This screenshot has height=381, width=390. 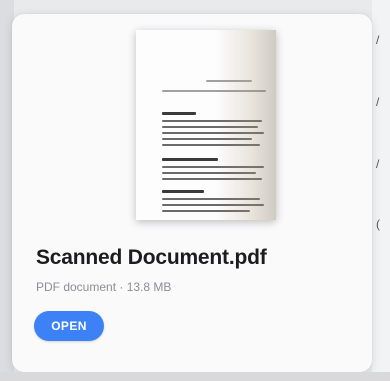 What do you see at coordinates (378, 224) in the screenshot?
I see `background-text-fragment: (` at bounding box center [378, 224].